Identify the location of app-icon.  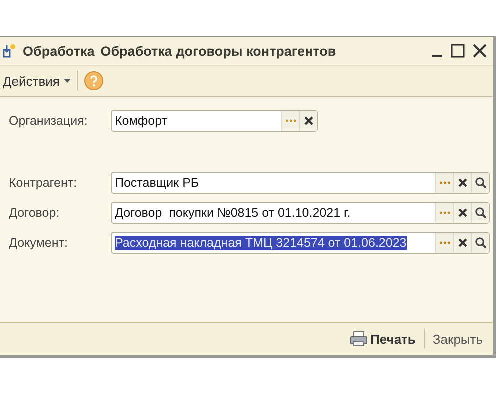
(9, 51).